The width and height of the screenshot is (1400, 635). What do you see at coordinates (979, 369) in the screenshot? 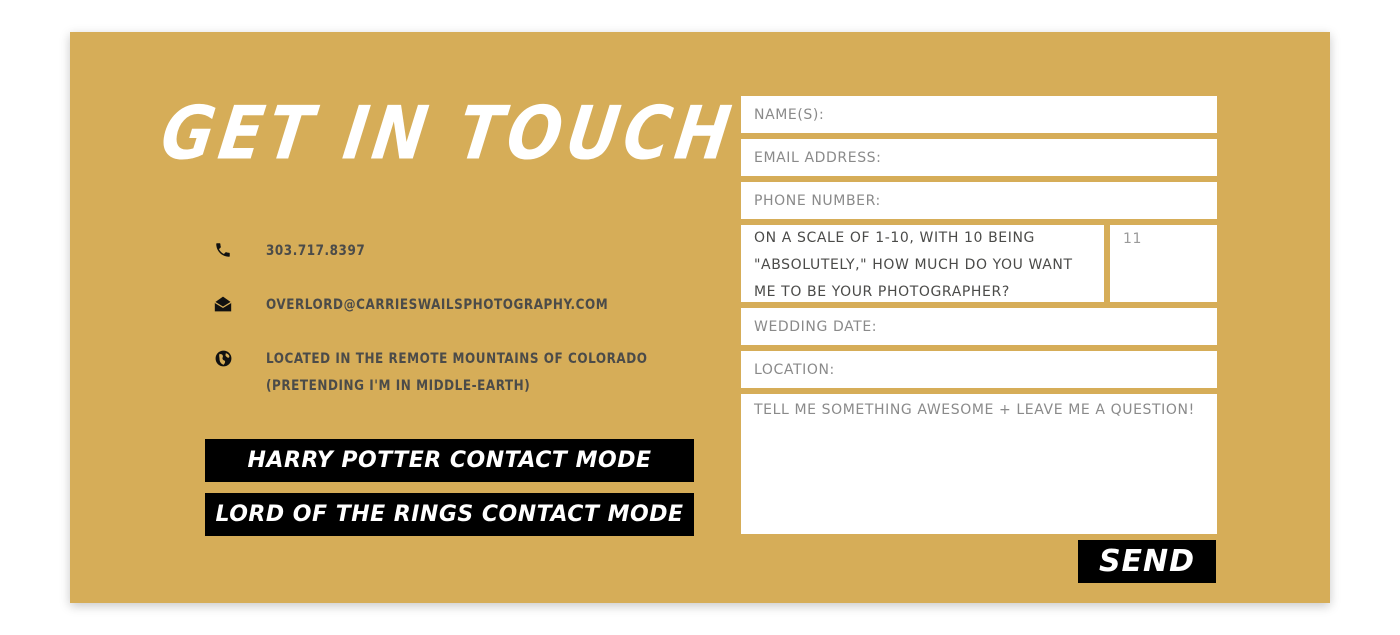
I see `location-field: LOCATION:` at bounding box center [979, 369].